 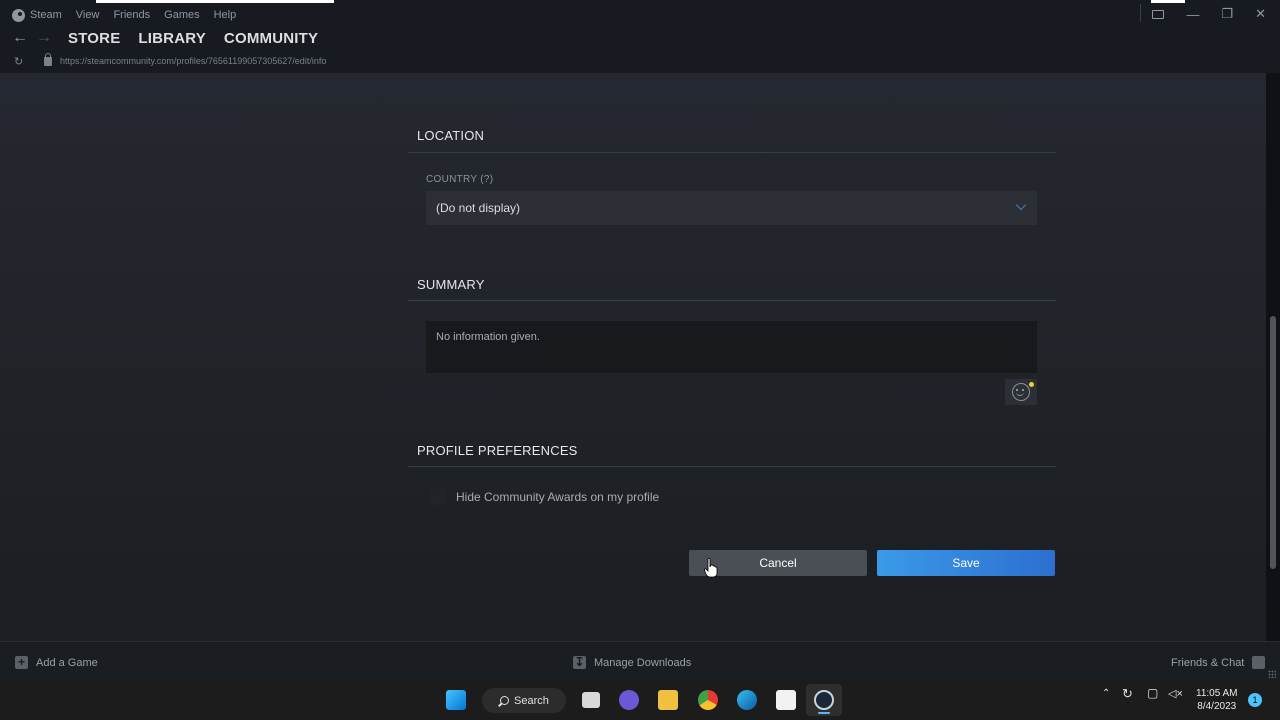 I want to click on add-game-button: + Add a Game, so click(x=56, y=662).